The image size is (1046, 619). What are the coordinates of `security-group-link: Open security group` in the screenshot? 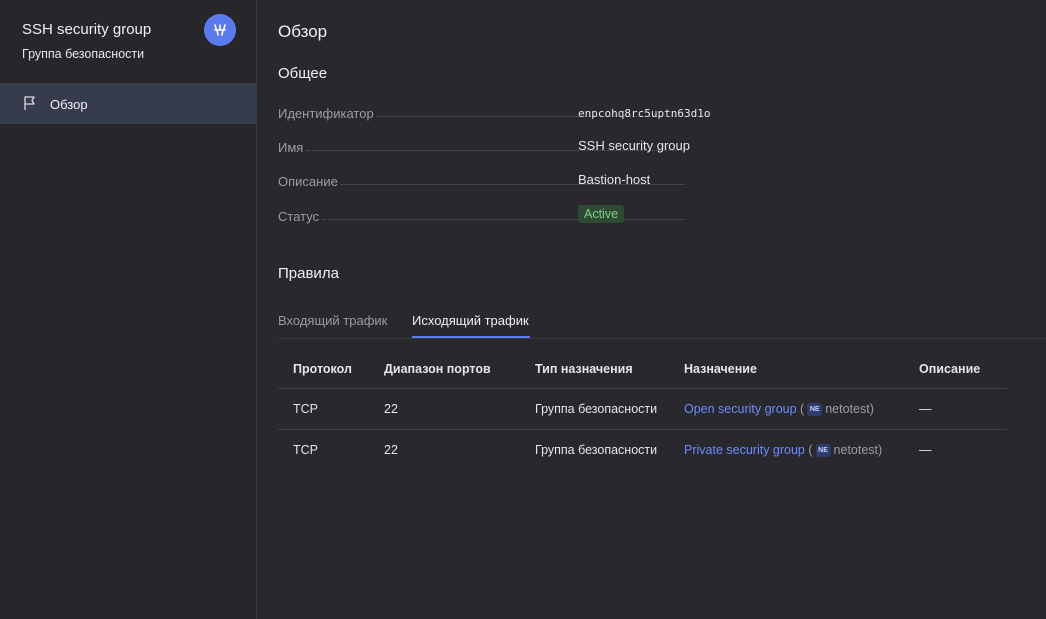 It's located at (740, 409).